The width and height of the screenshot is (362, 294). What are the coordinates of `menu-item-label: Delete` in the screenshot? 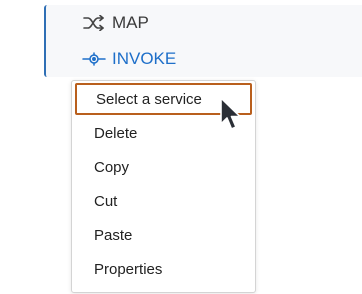 It's located at (116, 133).